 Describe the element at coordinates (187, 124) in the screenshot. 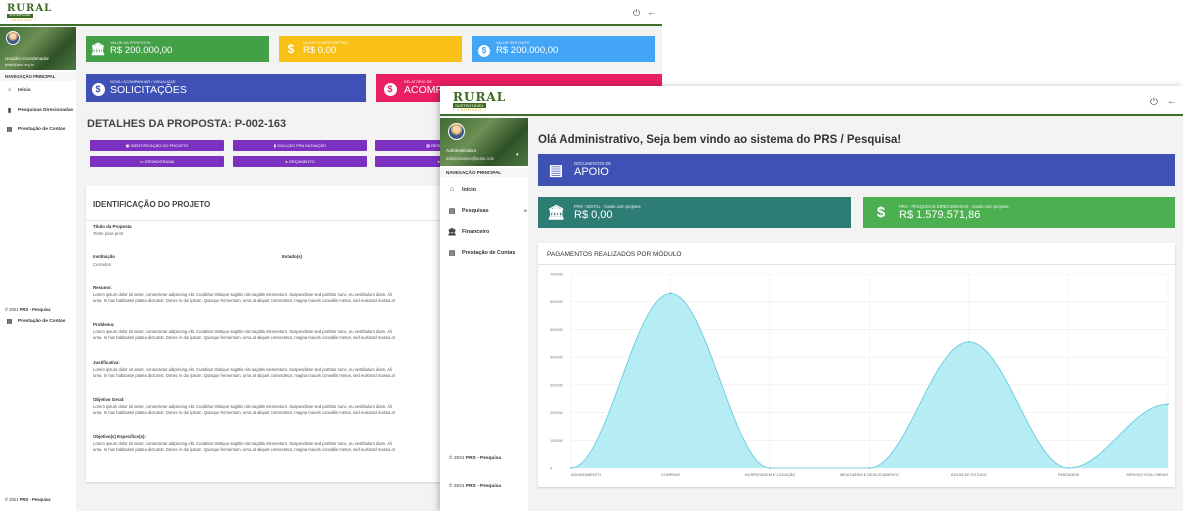

I see `proposal-title: DETALHES DA PROPOSTA: P-002-163` at that location.